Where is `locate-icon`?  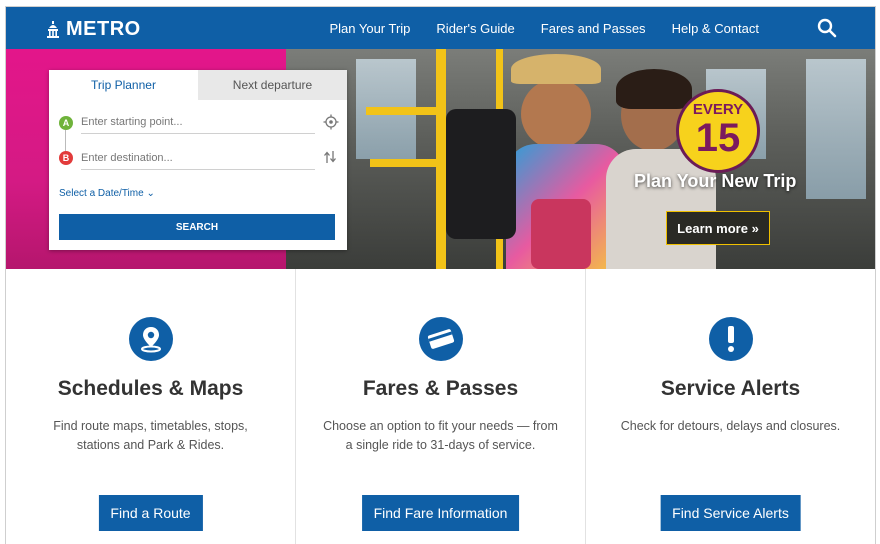 locate-icon is located at coordinates (331, 122).